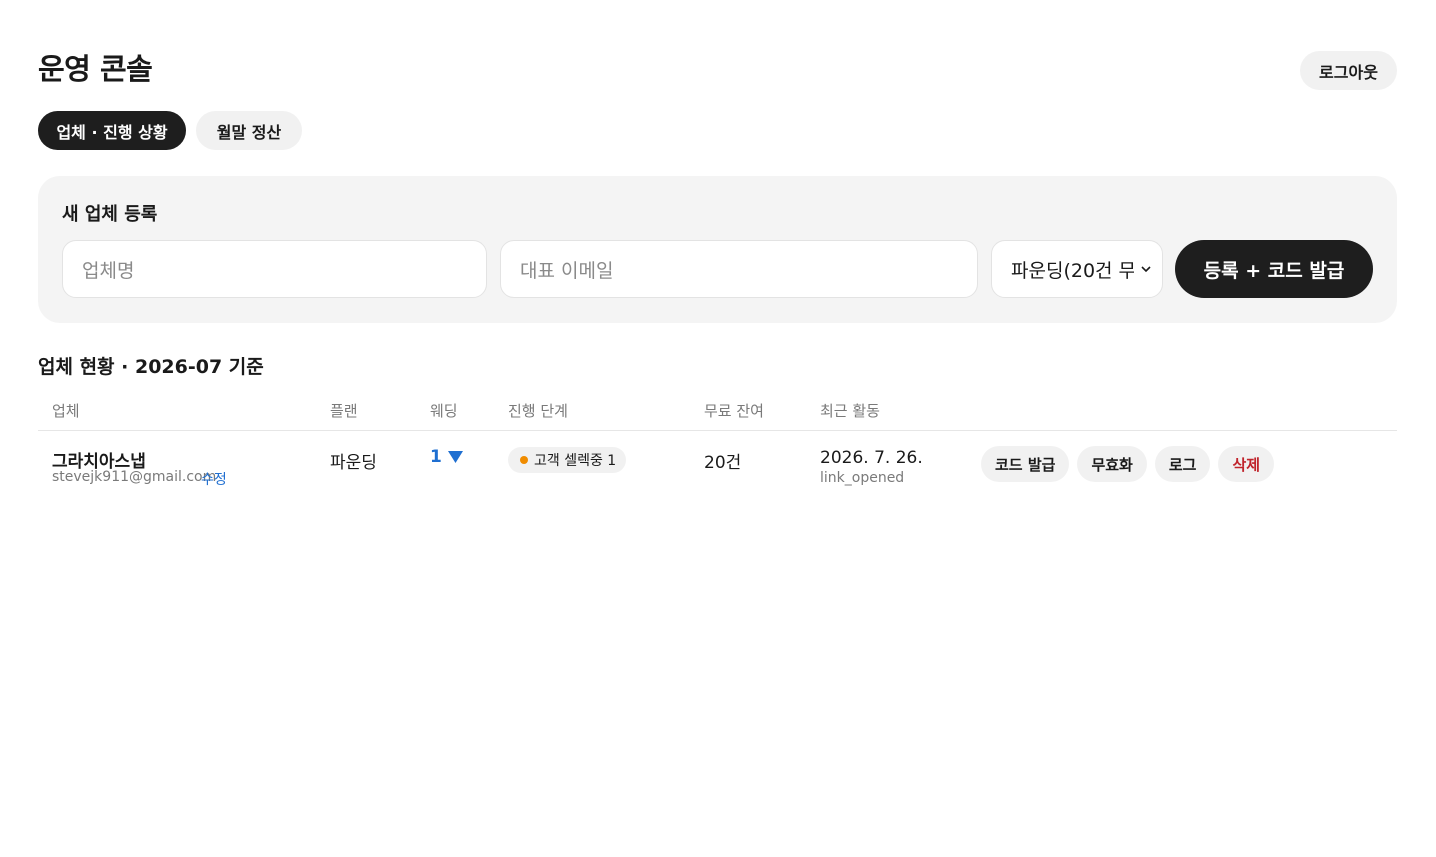  I want to click on column-header-plan: 플랜, so click(344, 411).